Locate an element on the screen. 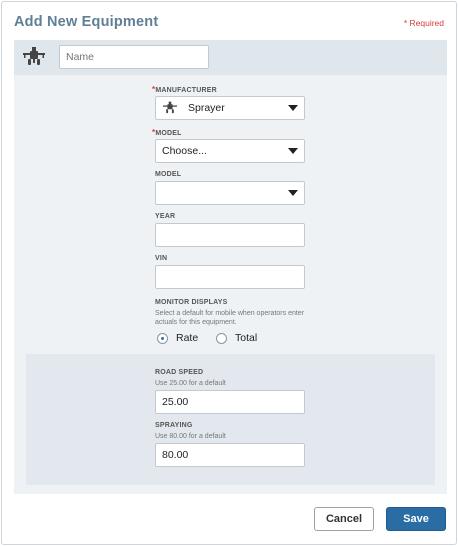  vin-input is located at coordinates (230, 277).